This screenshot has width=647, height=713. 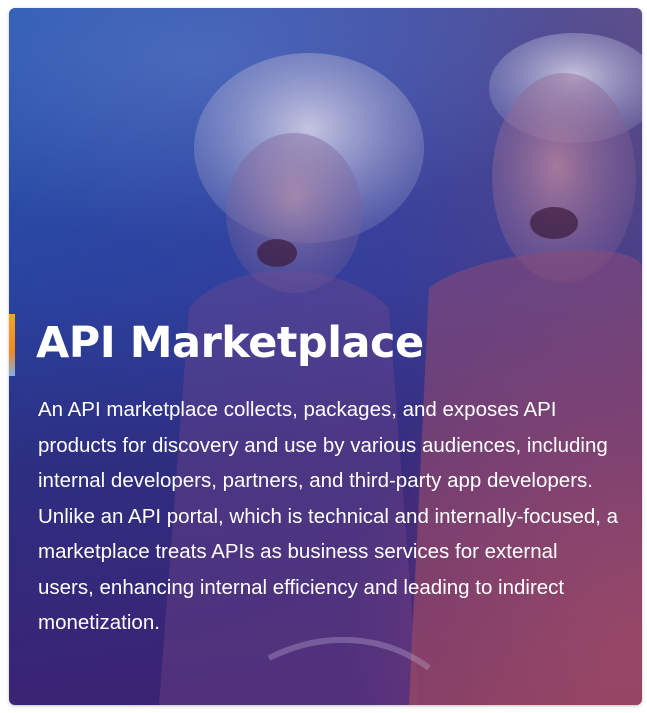 I want to click on man-mouth, so click(x=554, y=223).